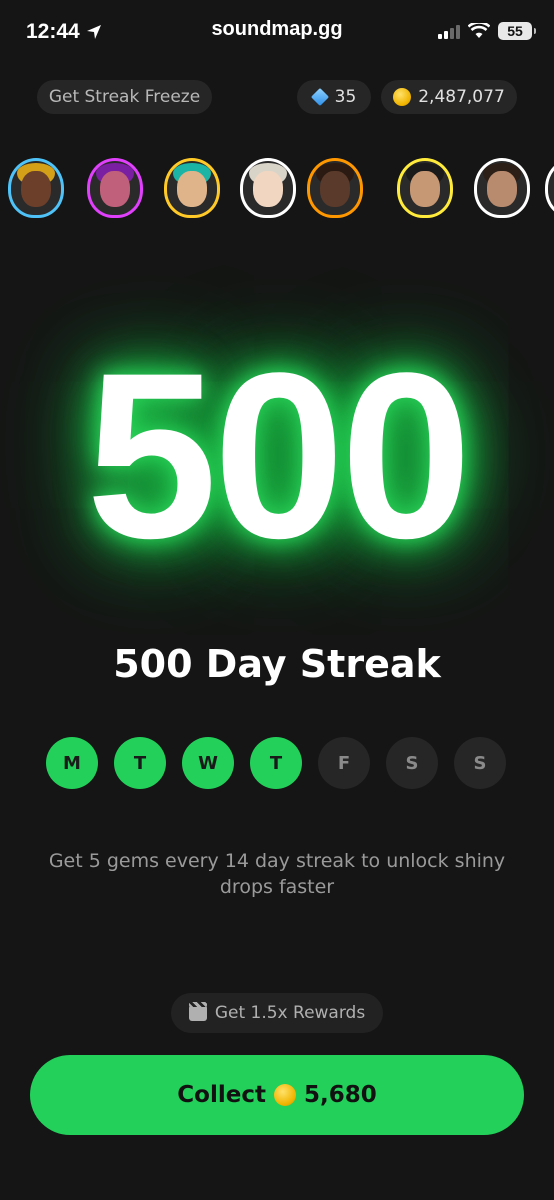 The image size is (554, 1200). Describe the element at coordinates (197, 1011) in the screenshot. I see `video-clapper-icon` at that location.